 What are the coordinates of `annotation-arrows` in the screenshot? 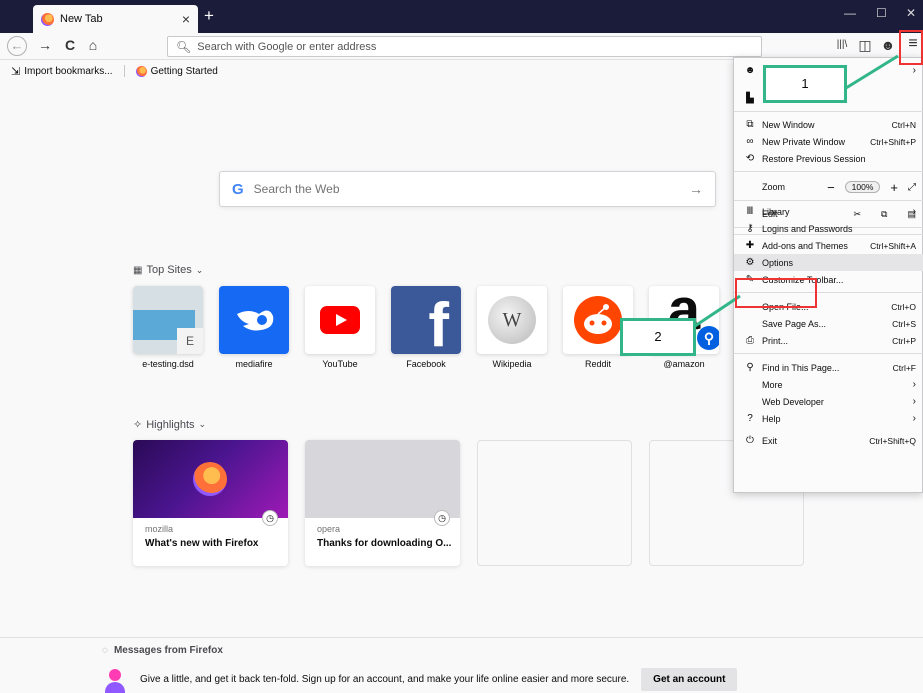 It's located at (796, 191).